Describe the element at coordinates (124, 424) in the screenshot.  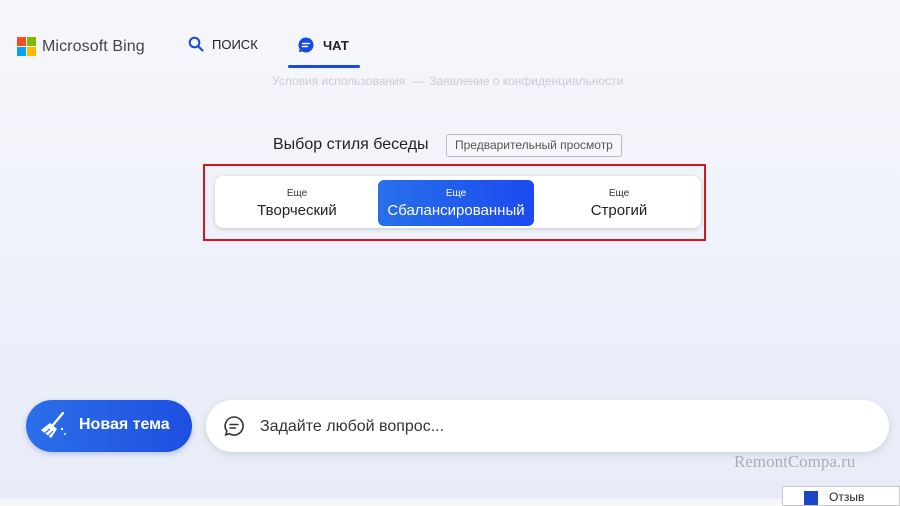
I see `new-topic-label: Новая тема` at that location.